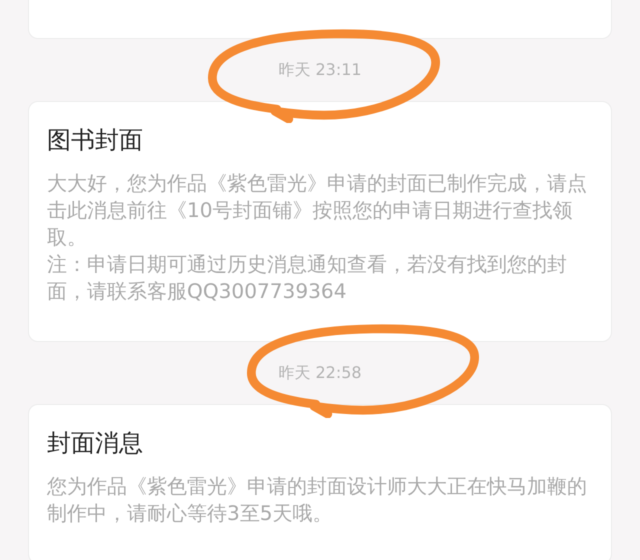 The width and height of the screenshot is (640, 560). What do you see at coordinates (95, 443) in the screenshot?
I see `message-title: 封面消息` at bounding box center [95, 443].